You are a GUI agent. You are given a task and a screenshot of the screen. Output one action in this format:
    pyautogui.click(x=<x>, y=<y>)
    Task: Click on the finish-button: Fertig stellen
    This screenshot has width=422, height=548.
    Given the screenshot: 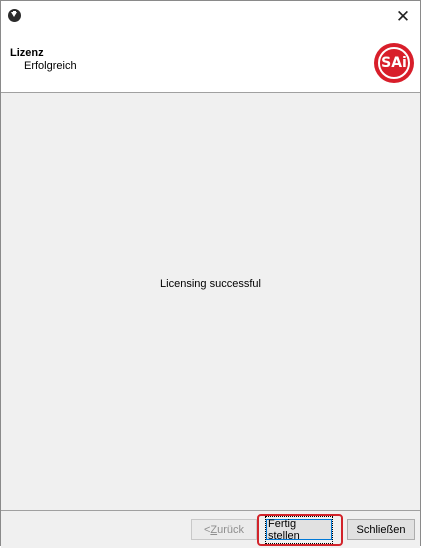 What is the action you would take?
    pyautogui.click(x=299, y=529)
    